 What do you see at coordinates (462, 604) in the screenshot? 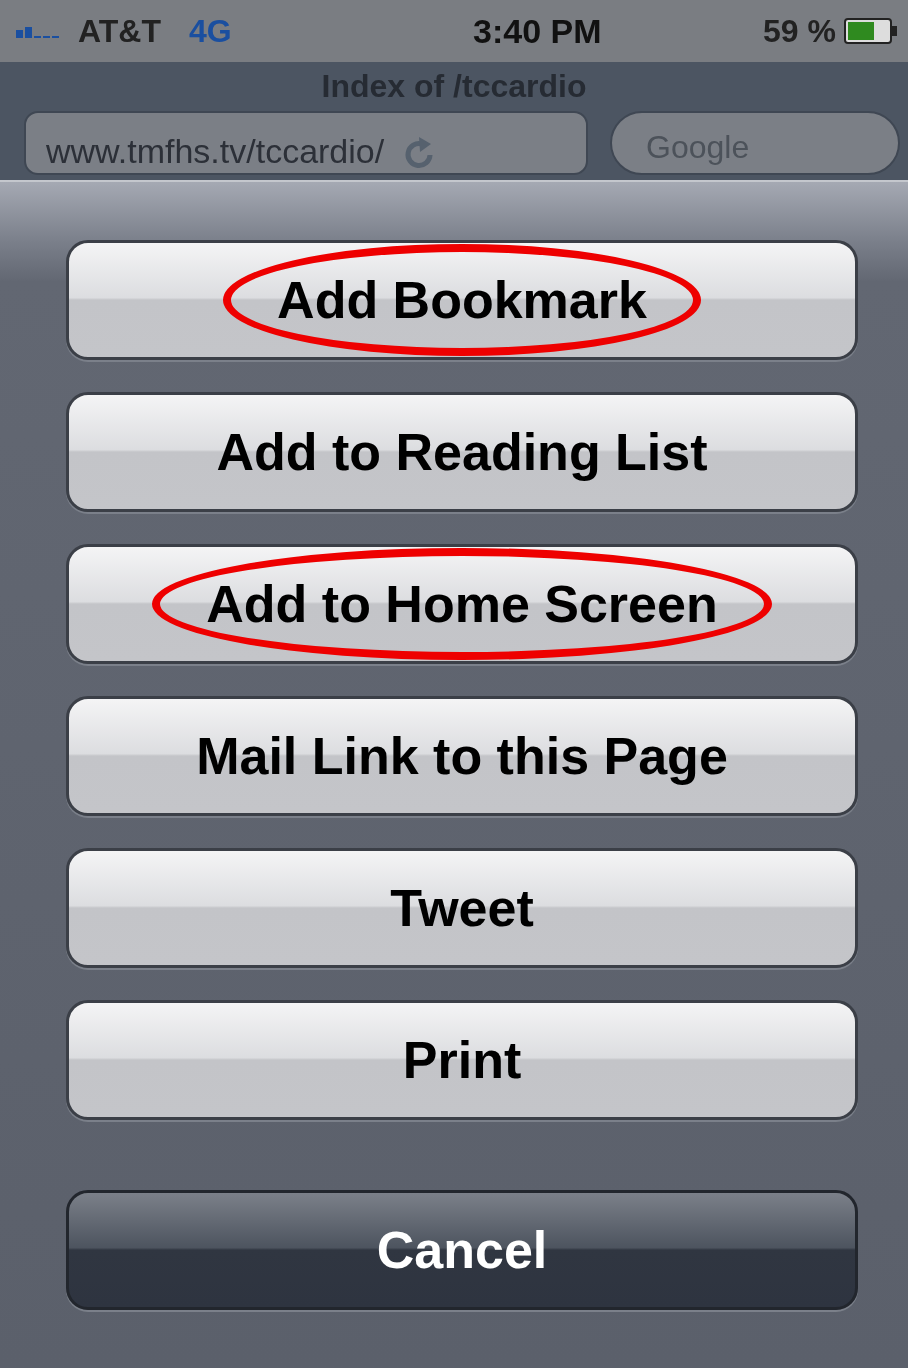
I see `circled-menu-button: Add to Home Screen` at bounding box center [462, 604].